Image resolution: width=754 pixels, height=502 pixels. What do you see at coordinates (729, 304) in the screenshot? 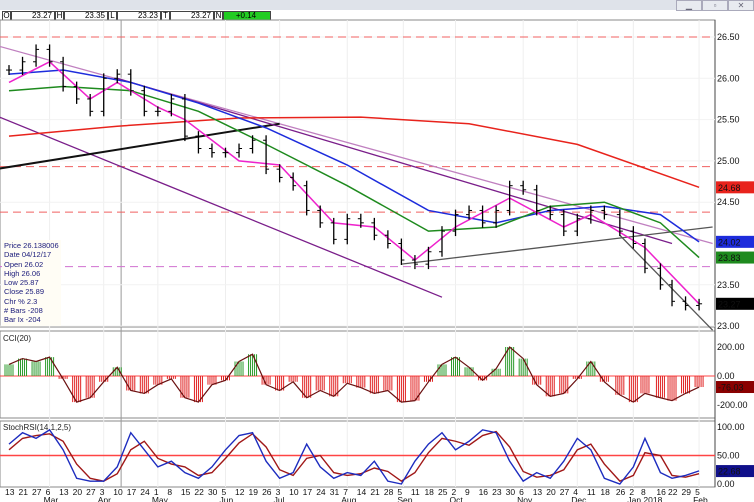
I see `ma-value-label: 23.27` at bounding box center [729, 304].